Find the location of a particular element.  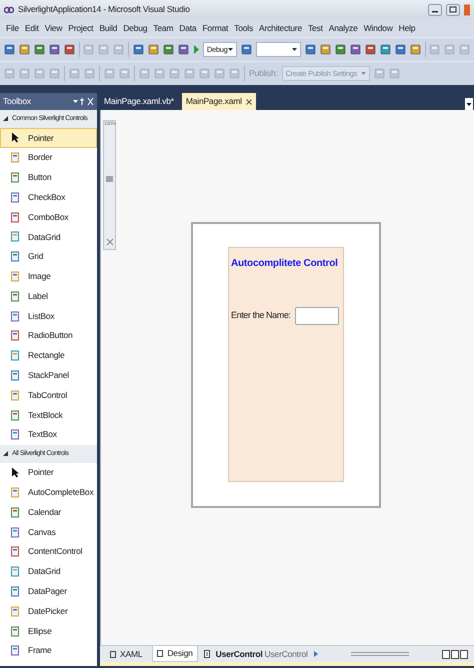

toolbox-item: Grid is located at coordinates (48, 256).